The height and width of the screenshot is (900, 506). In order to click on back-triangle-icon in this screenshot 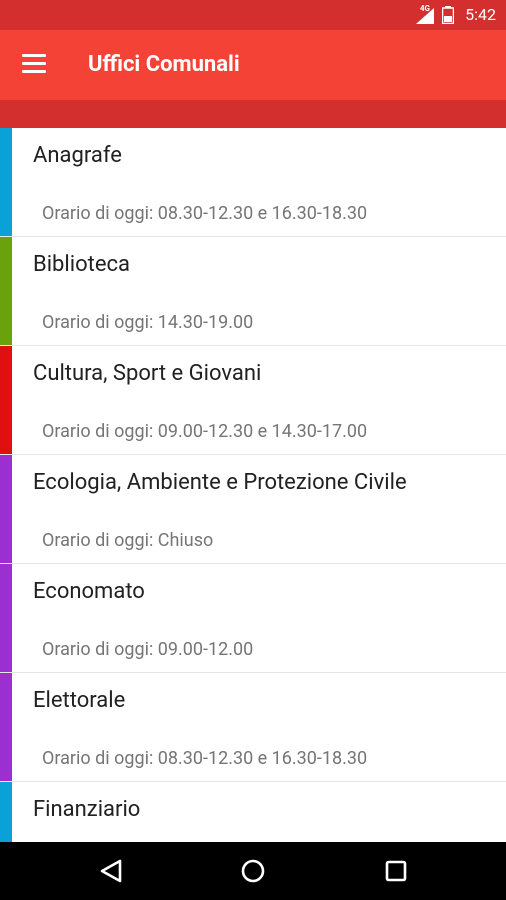, I will do `click(111, 871)`.